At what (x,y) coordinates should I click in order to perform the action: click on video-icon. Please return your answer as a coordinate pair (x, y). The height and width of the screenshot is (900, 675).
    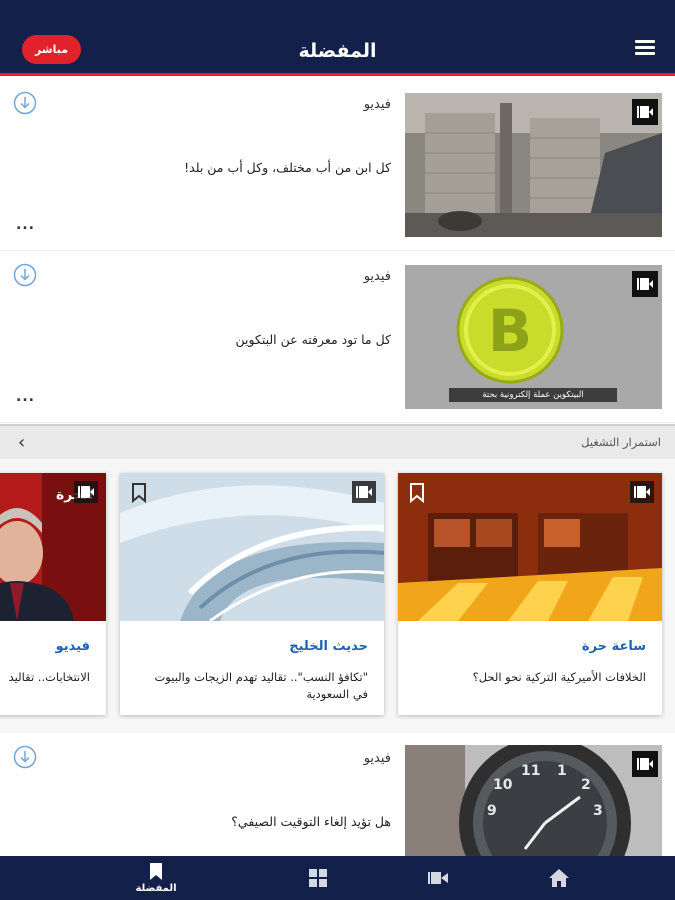
    Looking at the image, I should click on (438, 878).